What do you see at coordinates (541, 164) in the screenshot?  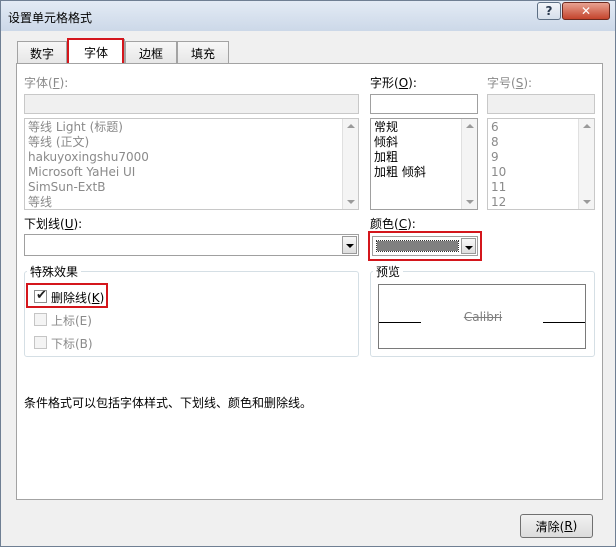 I see `font-size-list: 6 8 9 10 11 12` at bounding box center [541, 164].